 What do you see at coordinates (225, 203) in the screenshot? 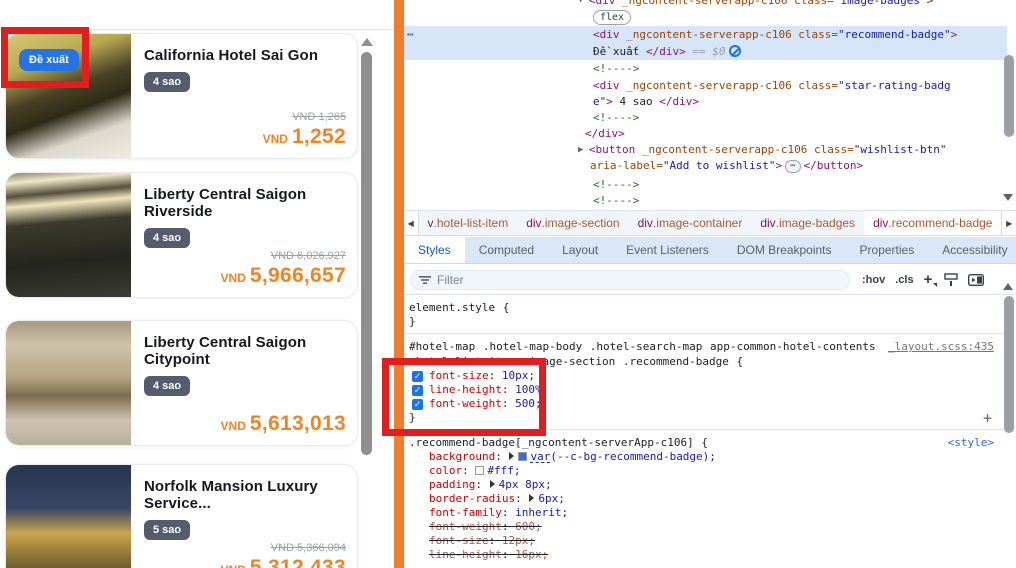
I see `hotel-name: Liberty Central Saigon Riverside` at bounding box center [225, 203].